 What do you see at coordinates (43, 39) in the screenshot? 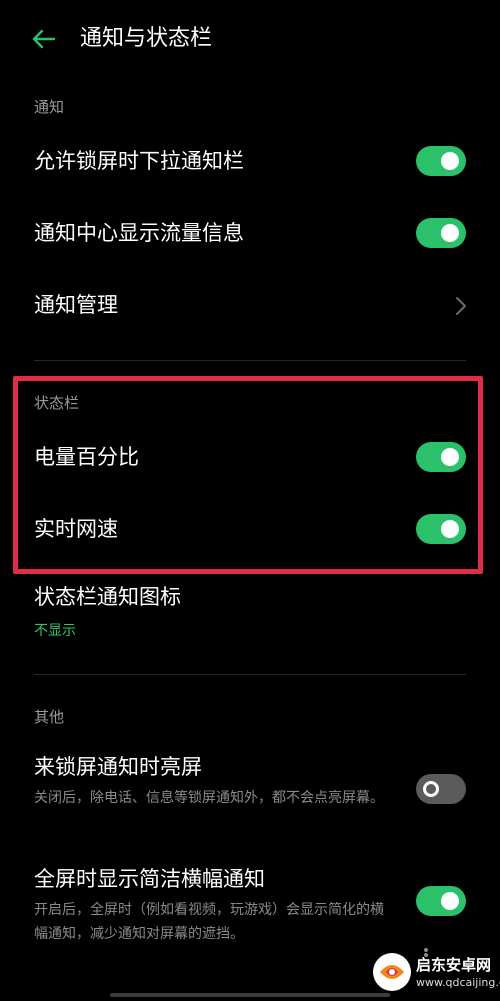
I see `arrow-left-icon` at bounding box center [43, 39].